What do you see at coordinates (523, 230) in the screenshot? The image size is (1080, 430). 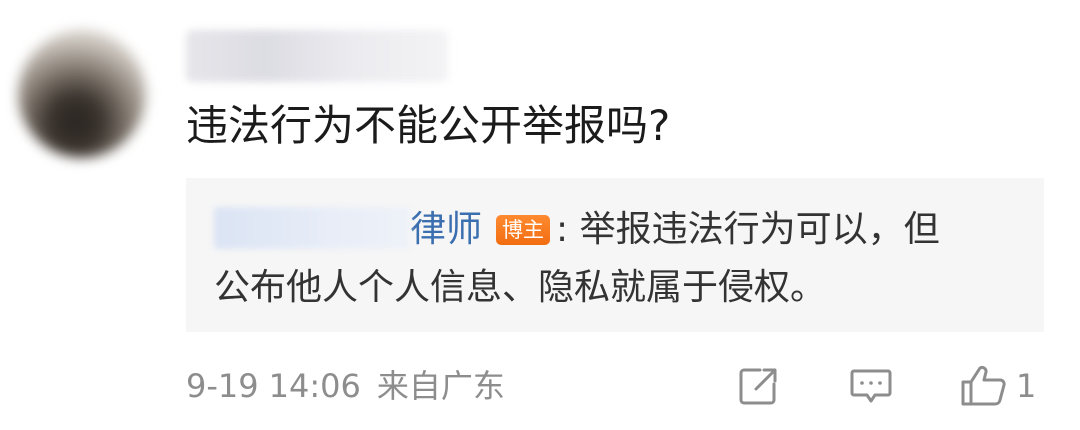 I see `blogger-badge: 博主` at bounding box center [523, 230].